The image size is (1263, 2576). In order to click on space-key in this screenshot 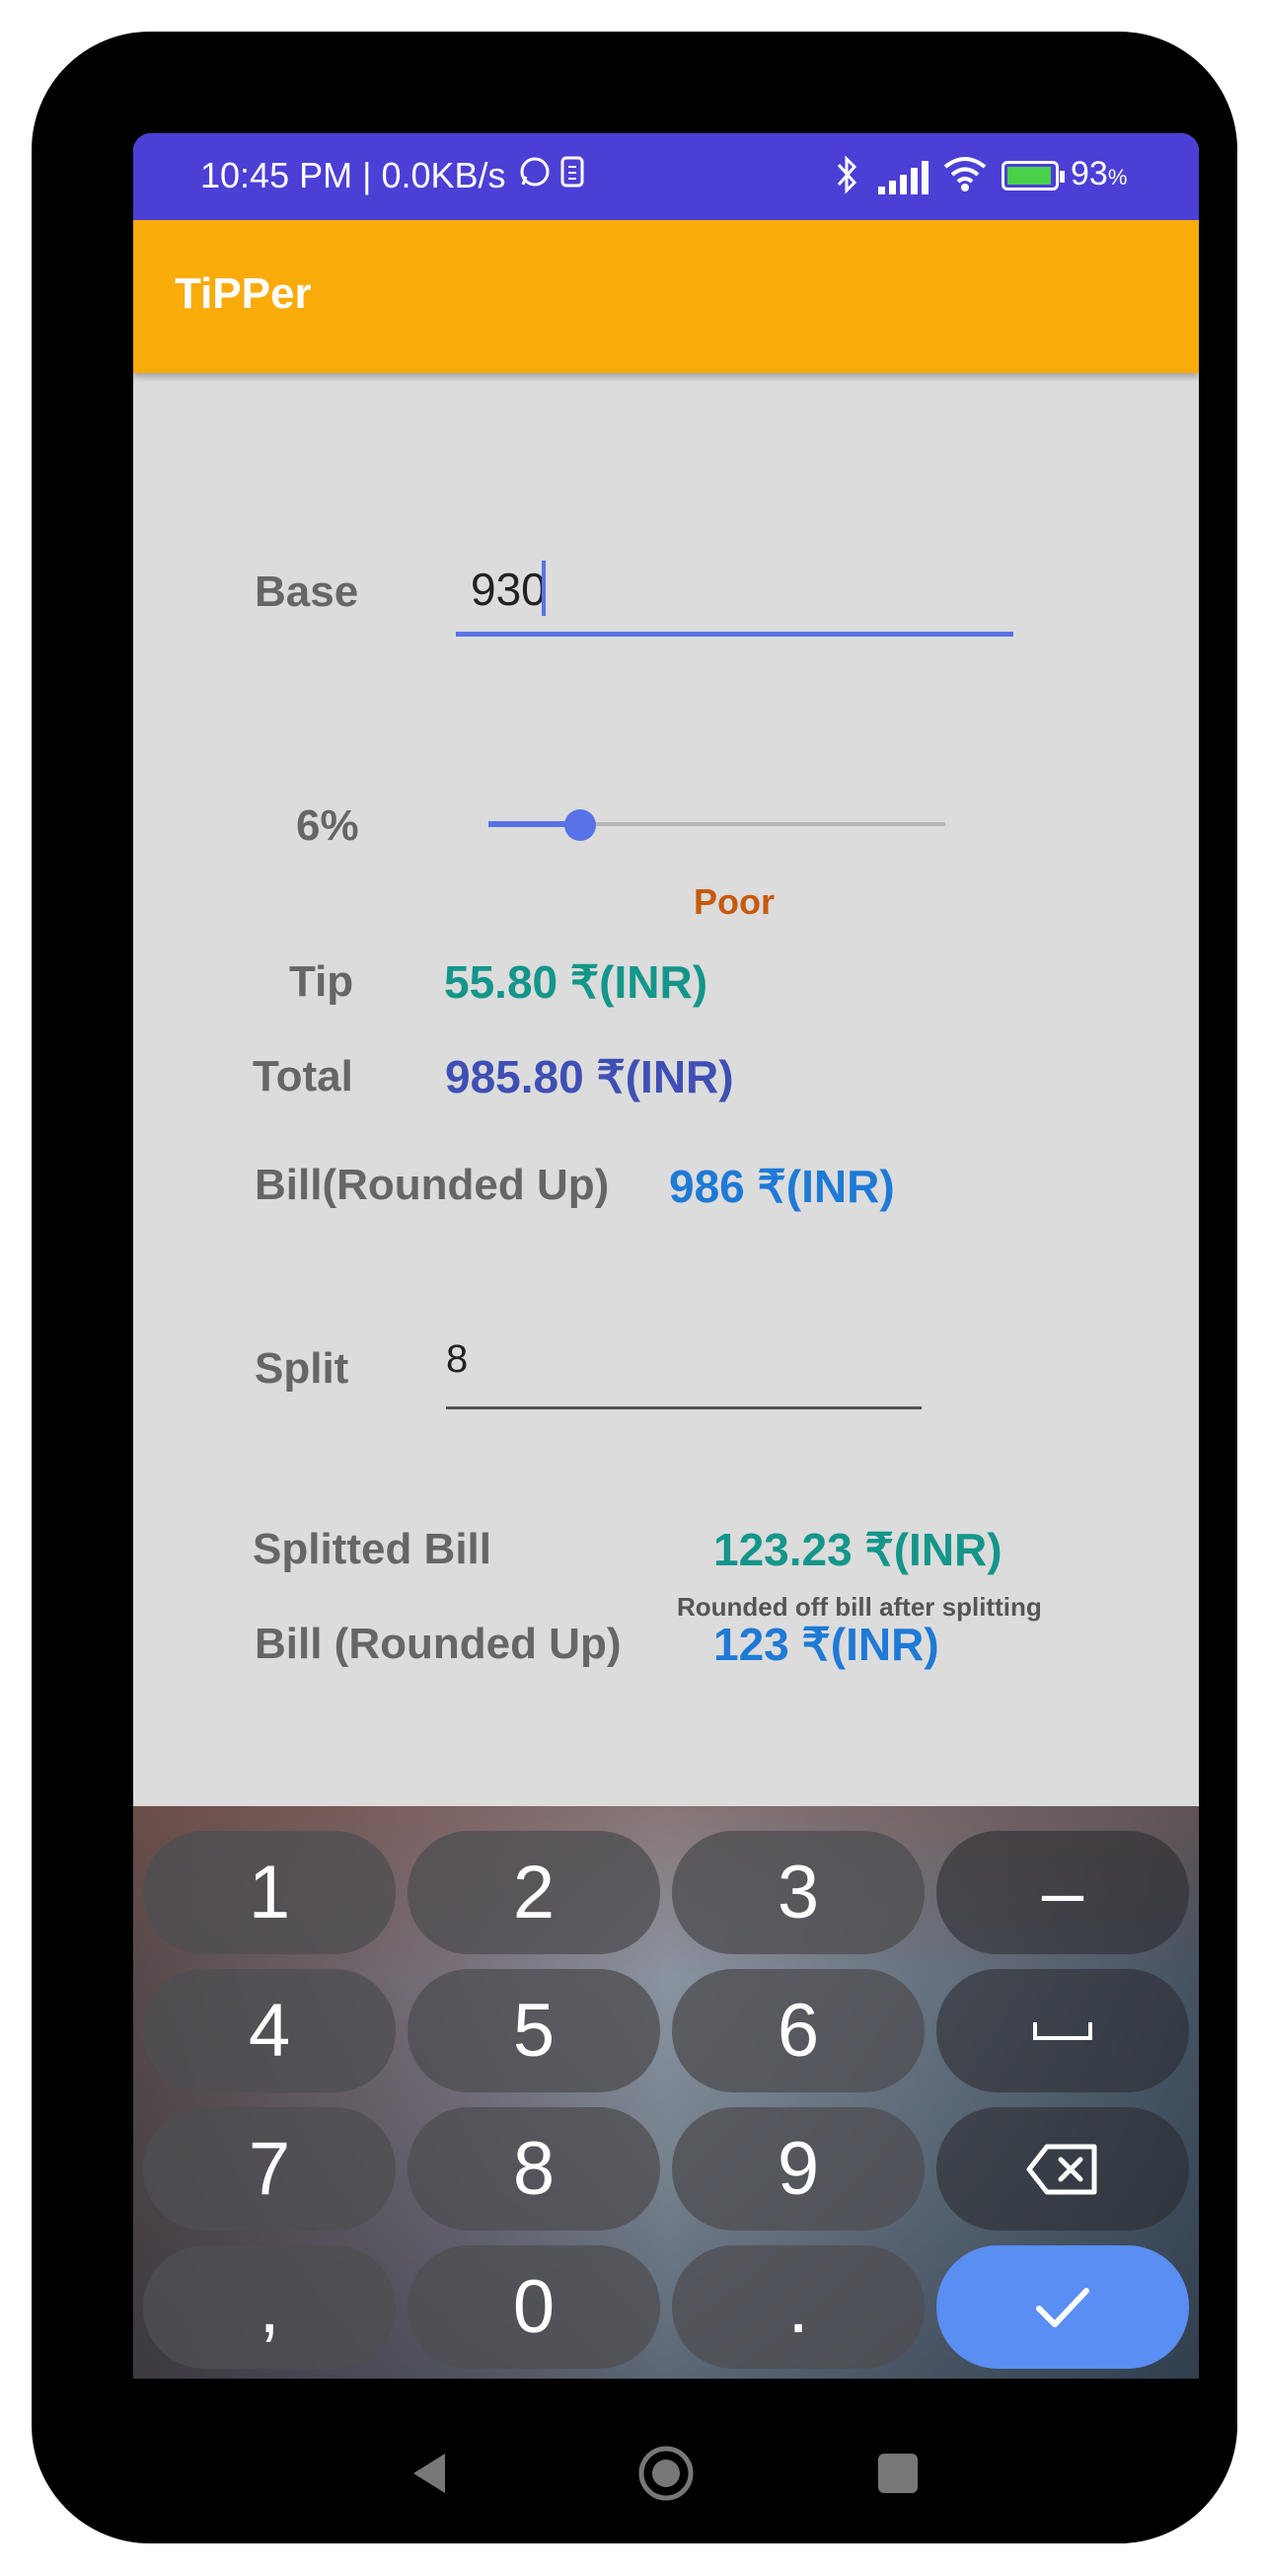, I will do `click(1062, 2031)`.